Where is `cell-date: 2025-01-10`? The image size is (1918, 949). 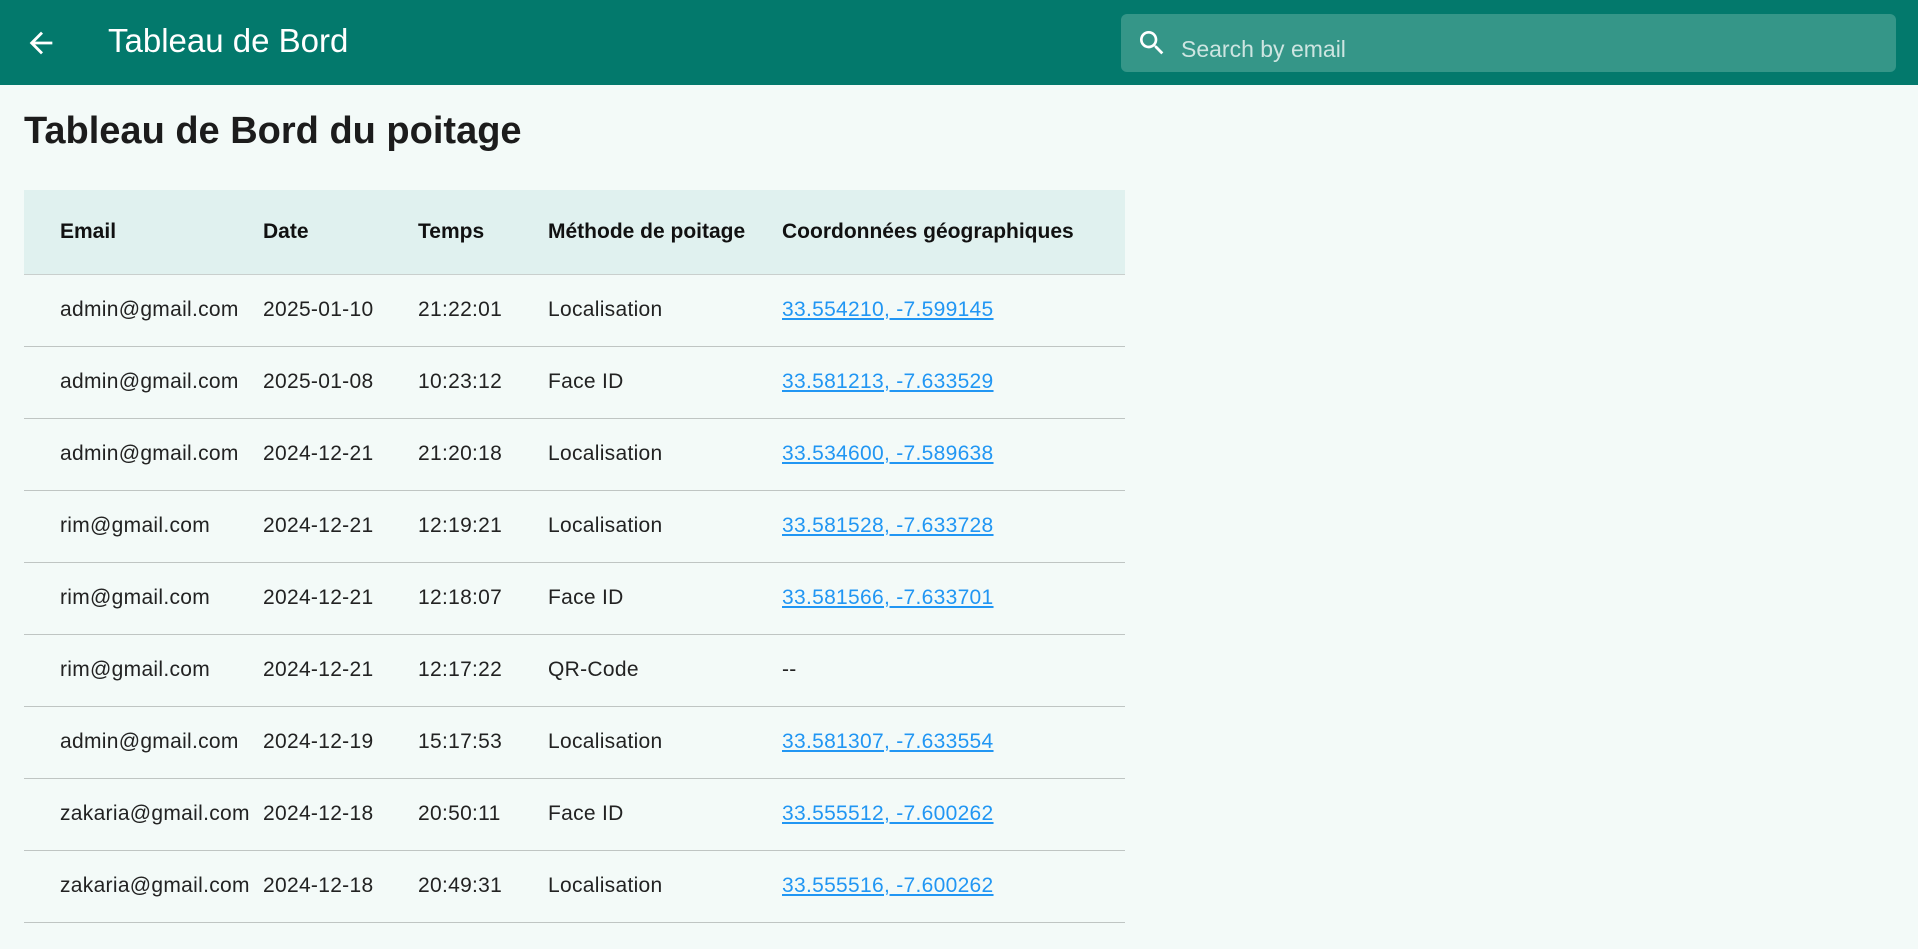 cell-date: 2025-01-10 is located at coordinates (340, 310).